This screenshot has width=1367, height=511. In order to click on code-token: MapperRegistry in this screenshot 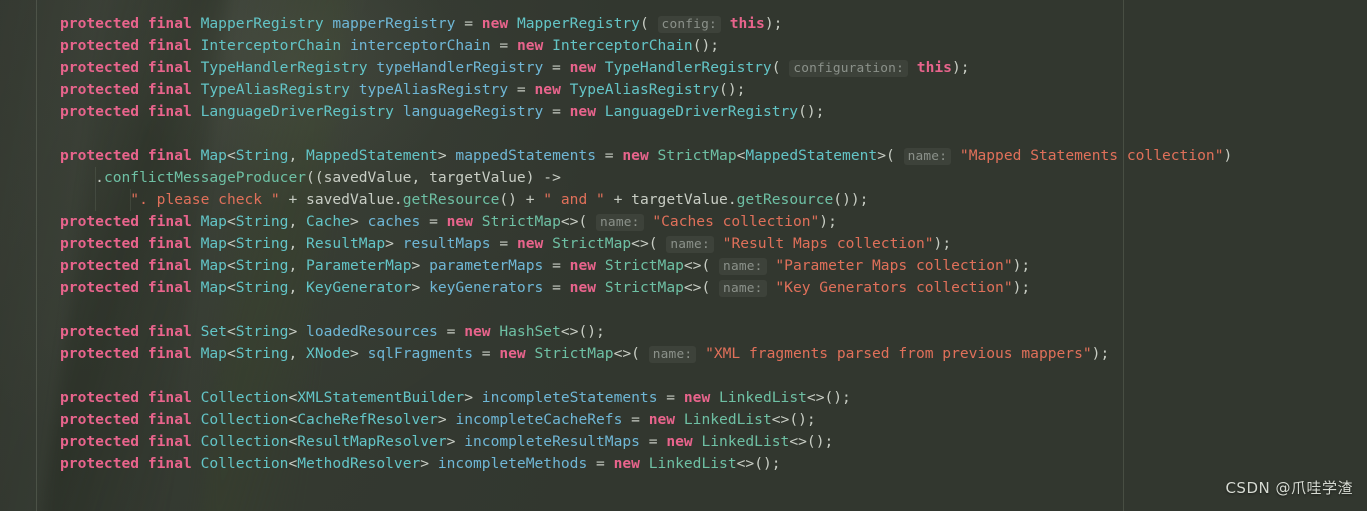, I will do `click(578, 23)`.